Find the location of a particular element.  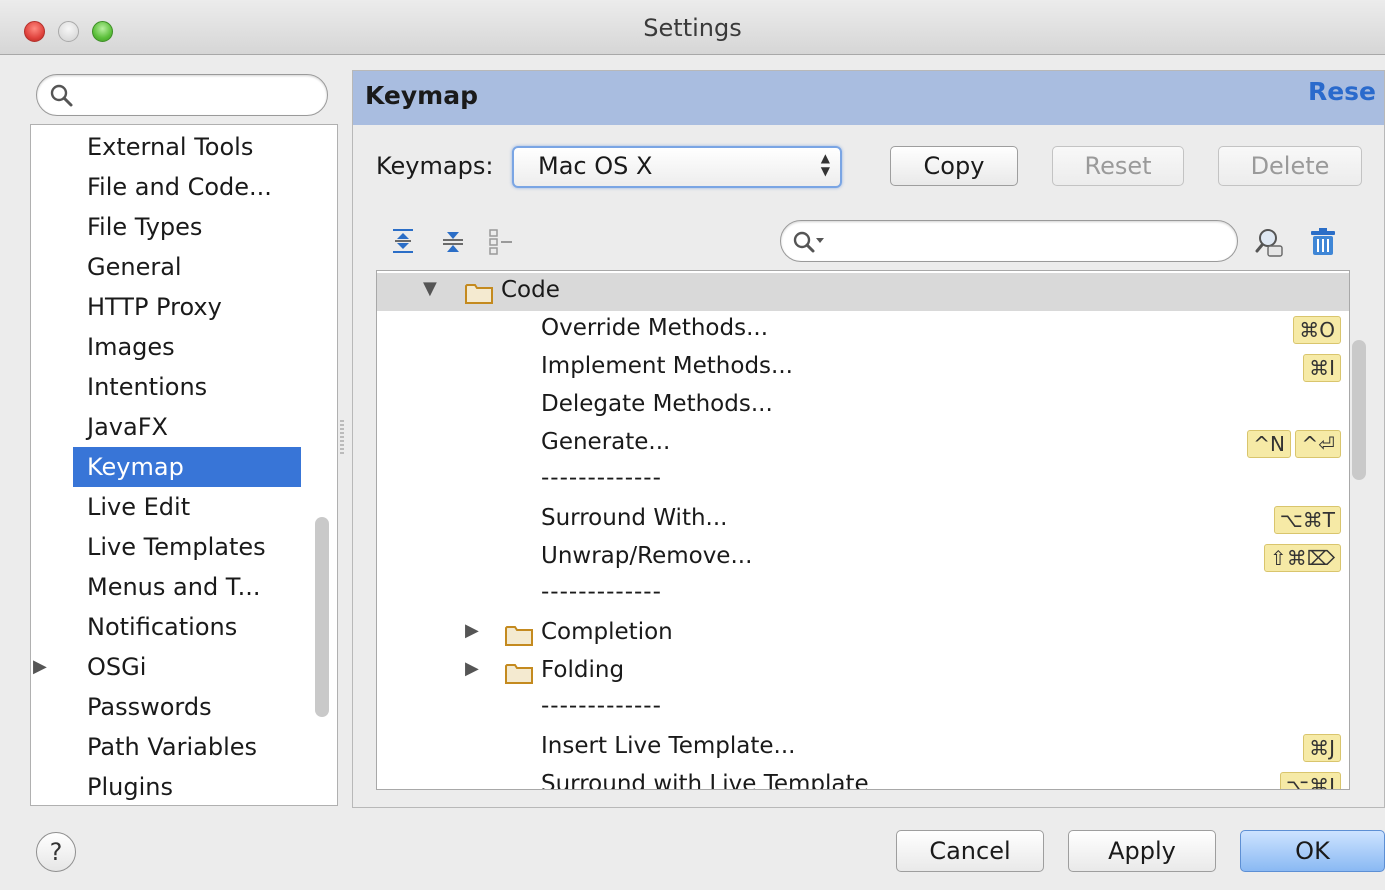

sidebar-item-label: Images is located at coordinates (131, 347).